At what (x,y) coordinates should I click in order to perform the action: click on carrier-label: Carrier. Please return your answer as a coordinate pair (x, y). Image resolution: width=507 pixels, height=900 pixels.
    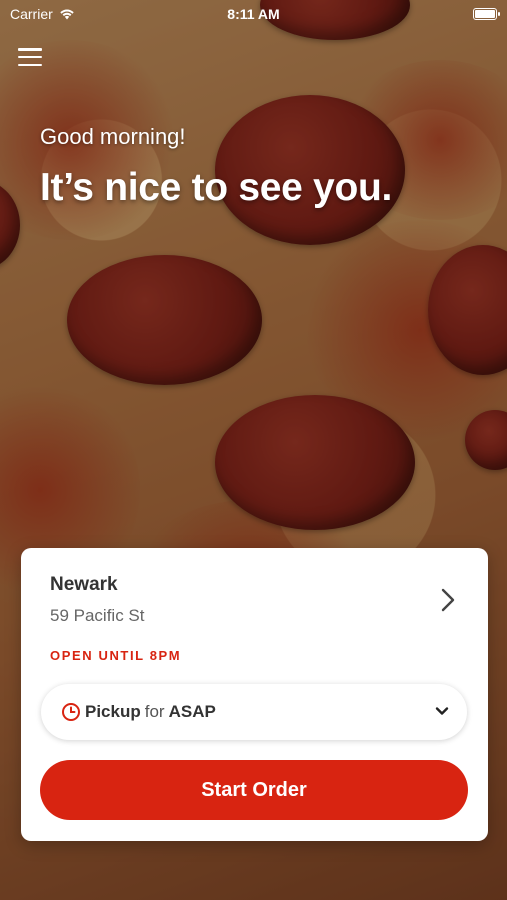
    Looking at the image, I should click on (31, 14).